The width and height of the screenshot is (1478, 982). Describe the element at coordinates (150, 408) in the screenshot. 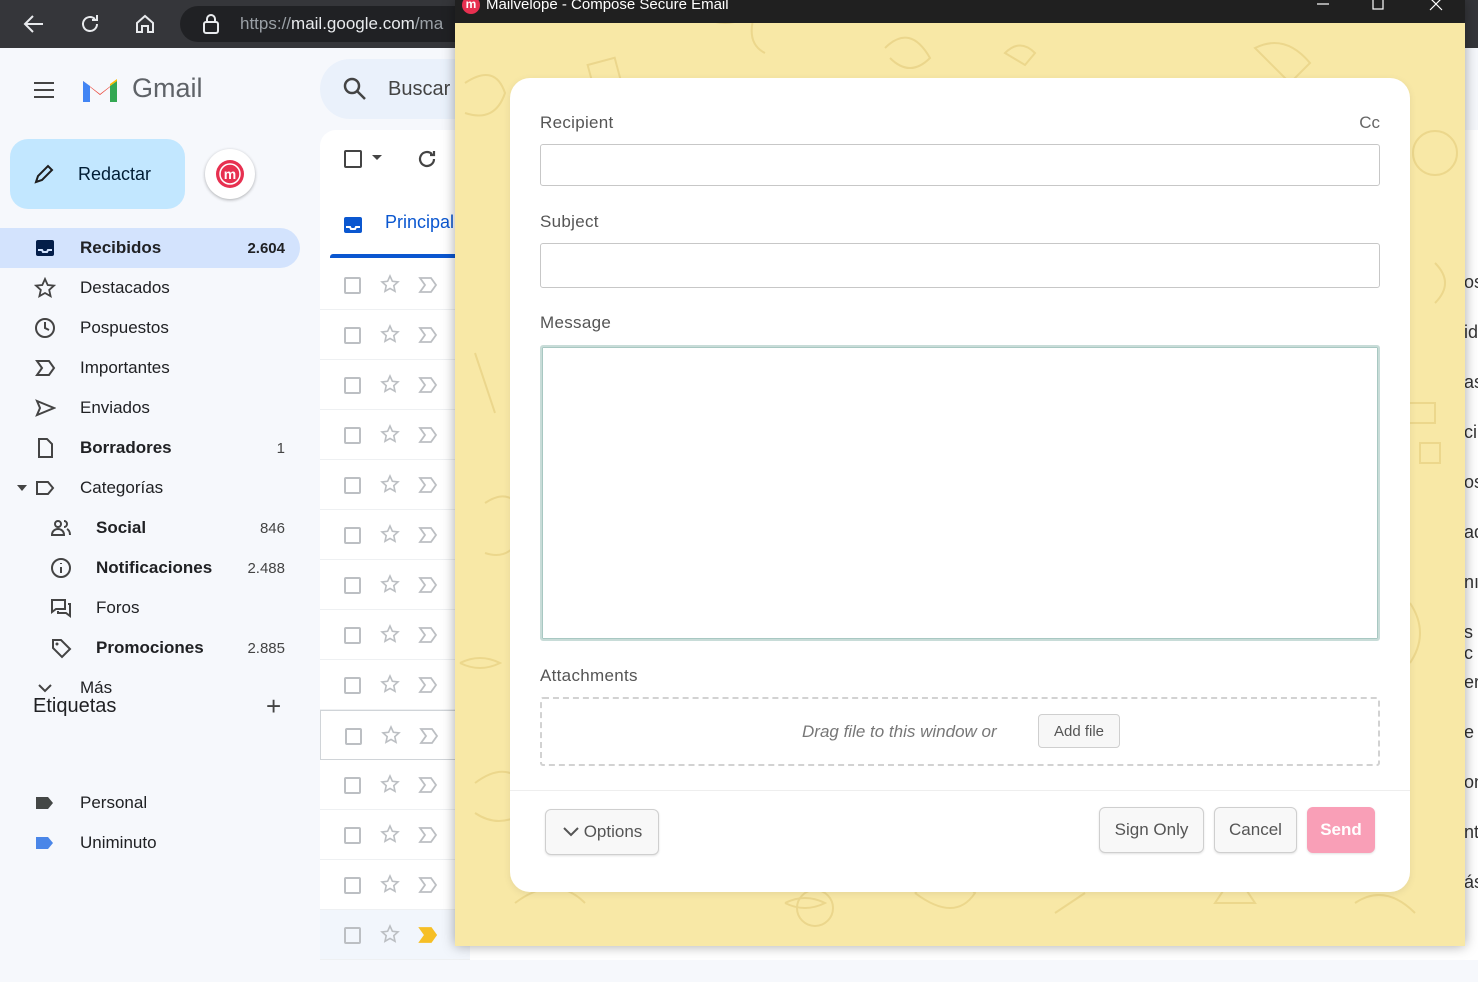

I see `nav-sent: Enviados` at that location.